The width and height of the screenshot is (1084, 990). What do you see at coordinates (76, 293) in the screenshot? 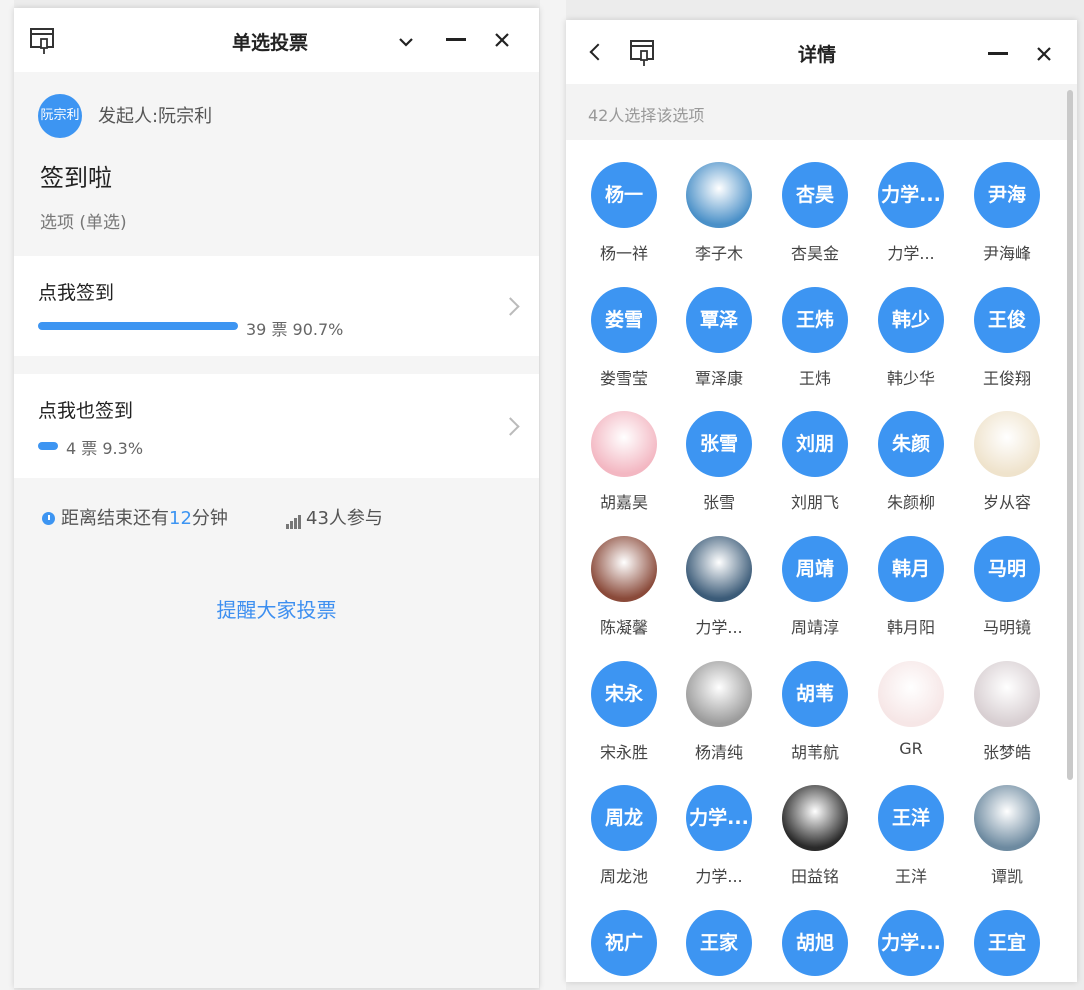
I see `option-label: 点我签到` at bounding box center [76, 293].